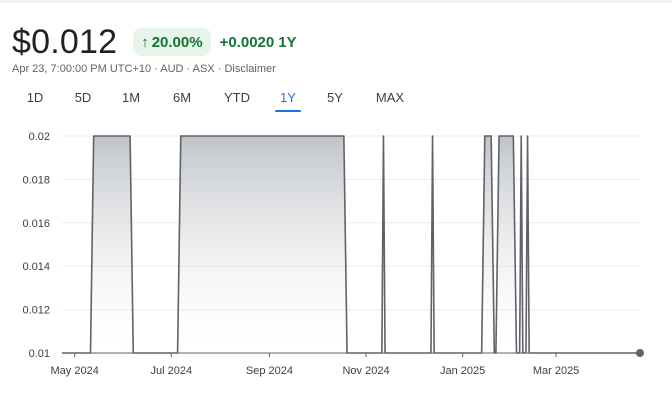 This screenshot has height=400, width=672. What do you see at coordinates (365, 371) in the screenshot?
I see `x-tick-label: Nov 2024` at bounding box center [365, 371].